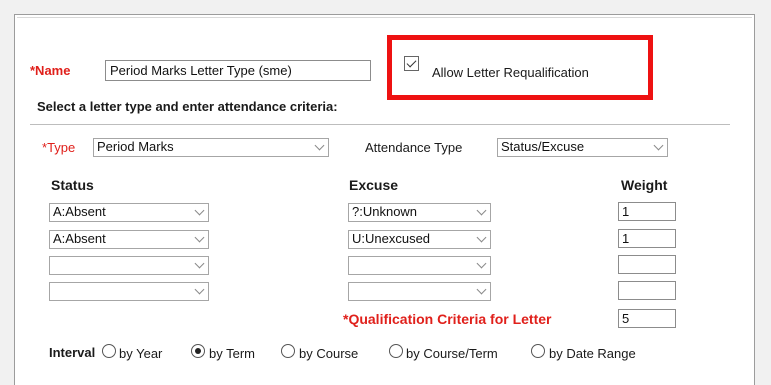  Describe the element at coordinates (232, 353) in the screenshot. I see `radio-by-term-label: by Term` at that location.